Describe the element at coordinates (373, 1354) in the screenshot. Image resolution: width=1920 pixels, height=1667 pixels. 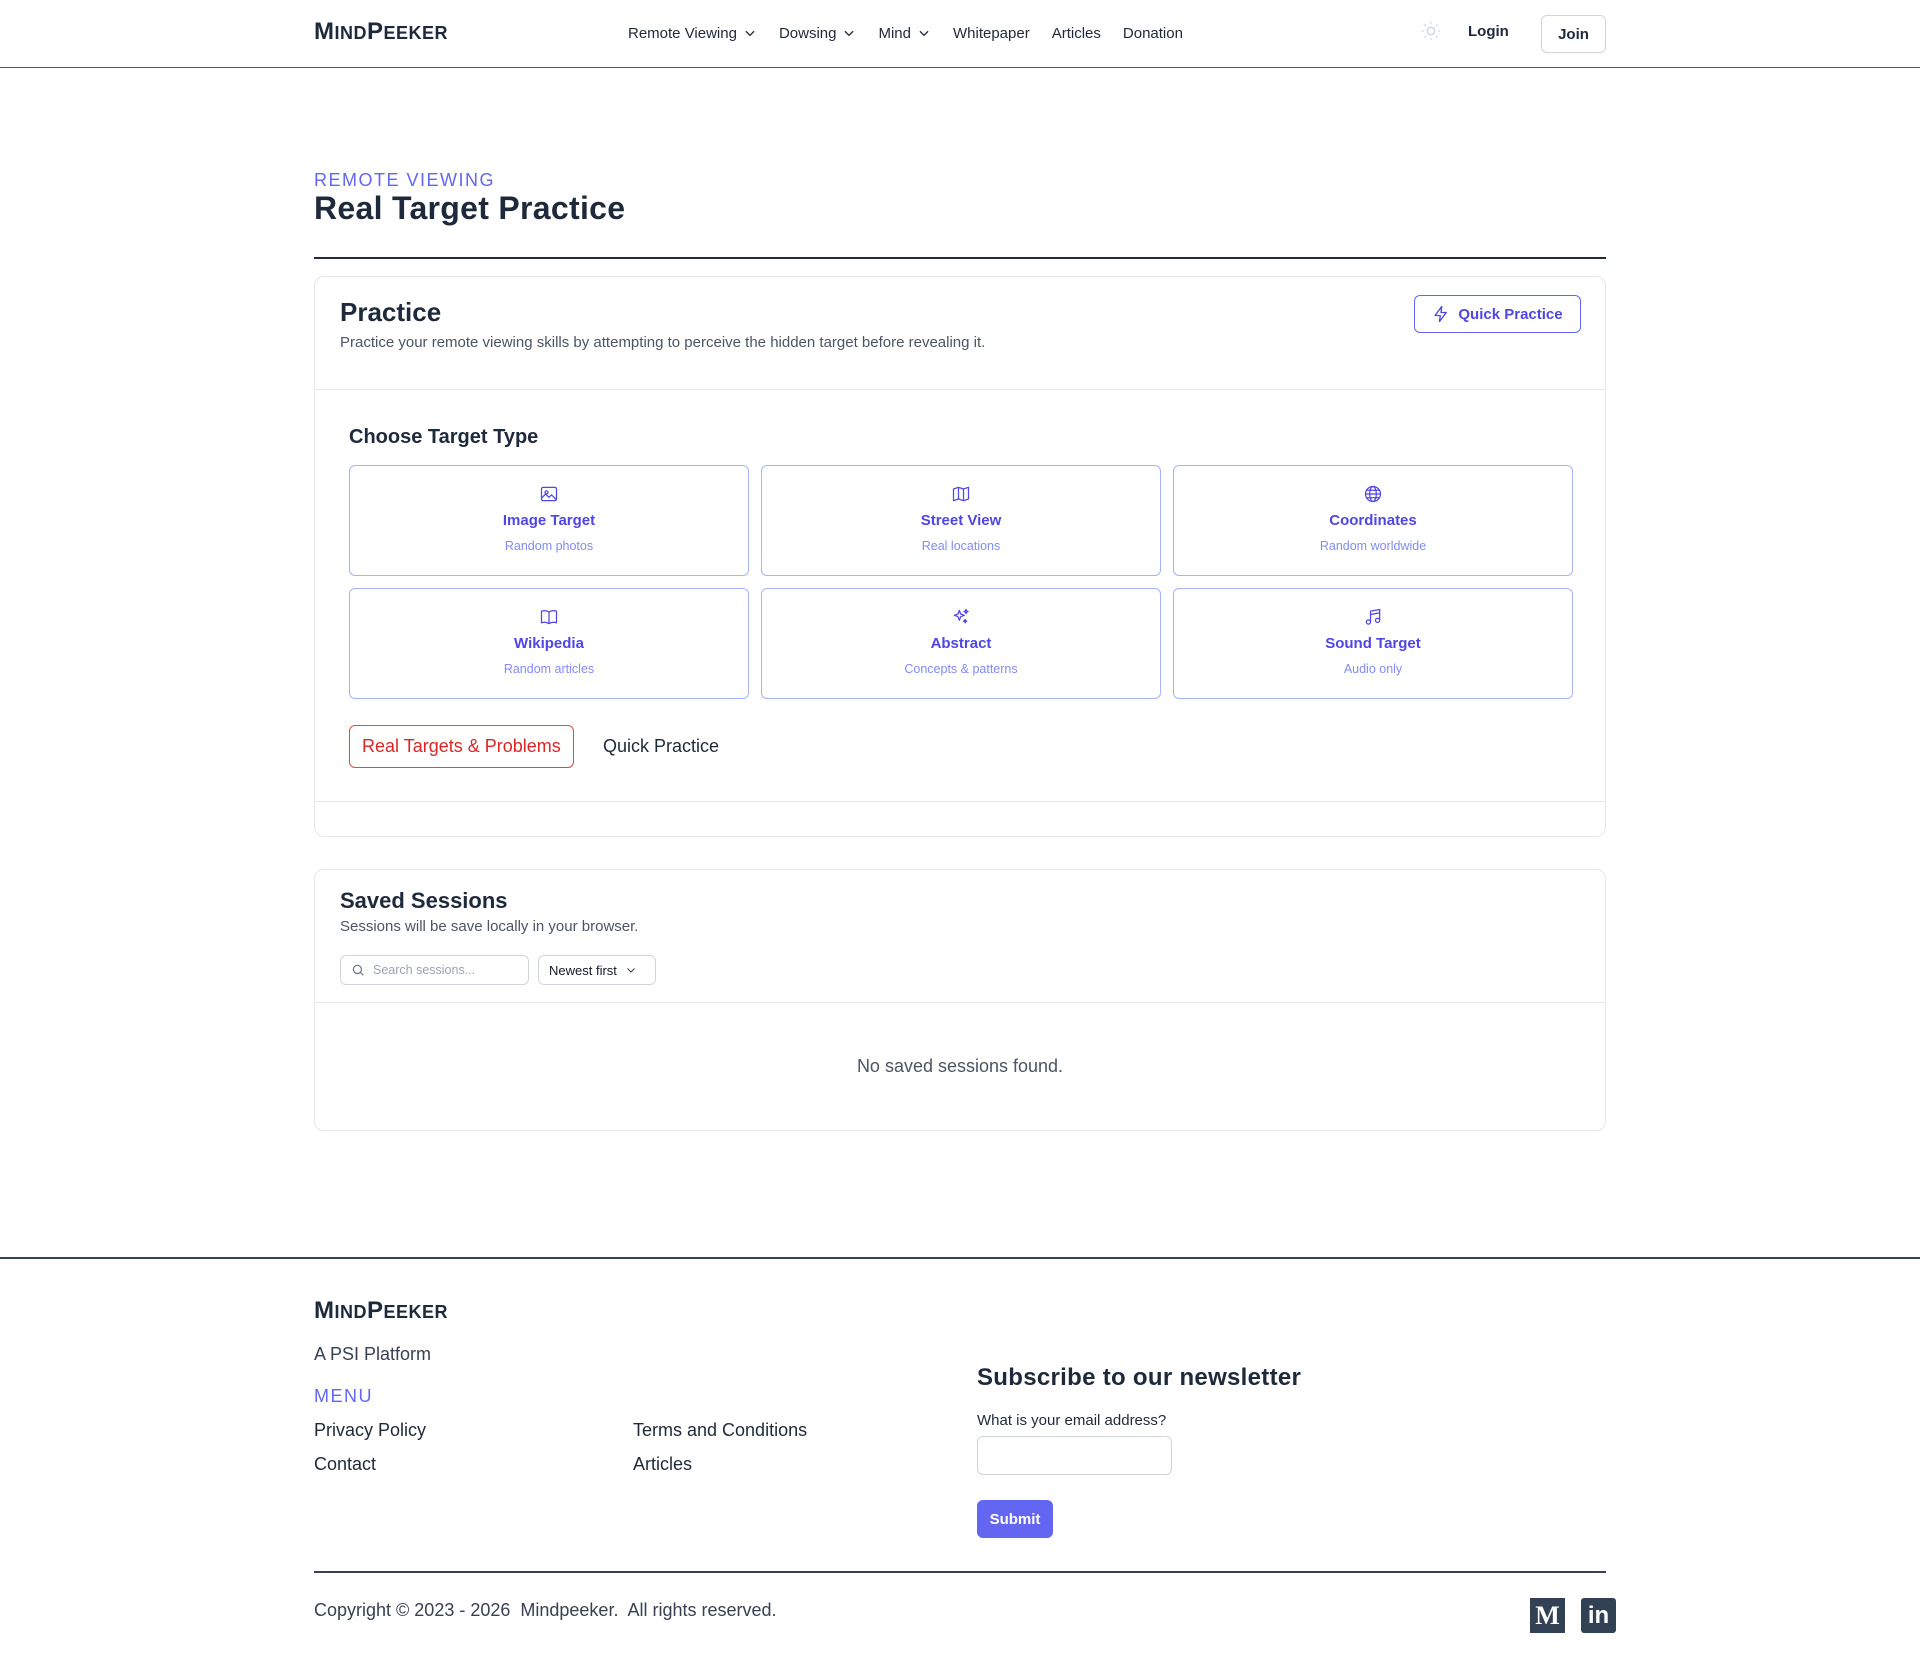
I see `footer-tagline: A PSI Platform` at that location.